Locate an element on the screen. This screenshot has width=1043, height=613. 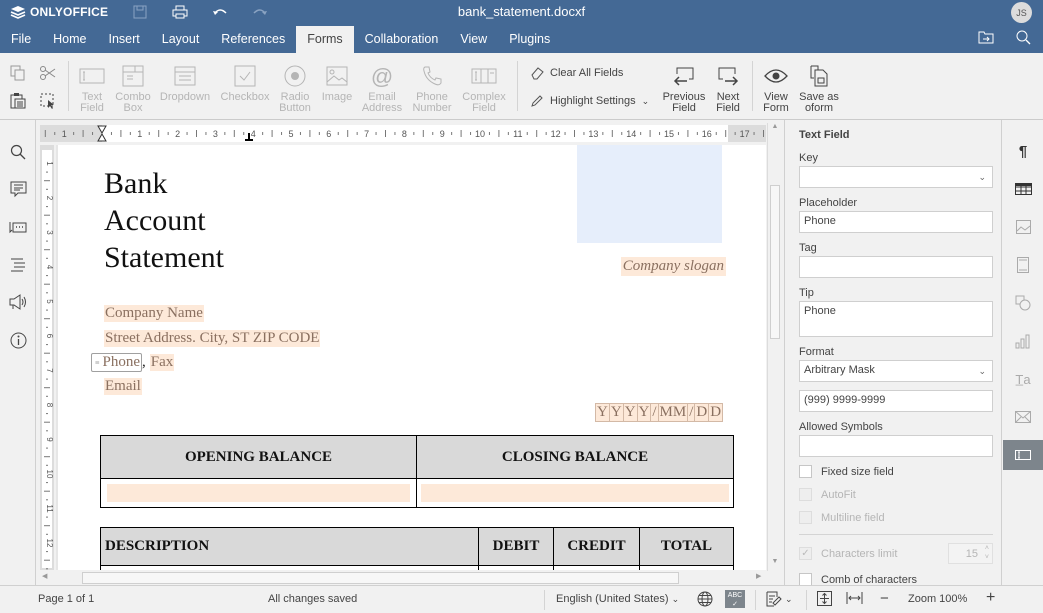
phone-field-button: Phone Number is located at coordinates (432, 88).